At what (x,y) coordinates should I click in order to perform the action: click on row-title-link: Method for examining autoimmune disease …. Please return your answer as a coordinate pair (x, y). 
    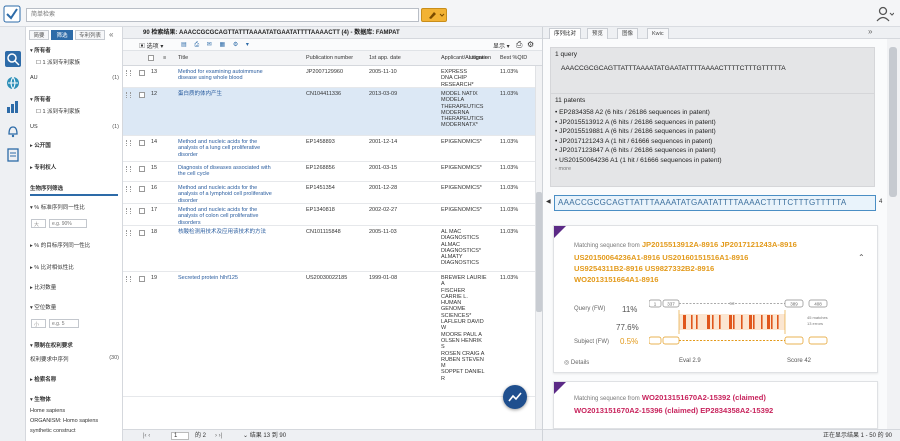
    Looking at the image, I should click on (240, 75).